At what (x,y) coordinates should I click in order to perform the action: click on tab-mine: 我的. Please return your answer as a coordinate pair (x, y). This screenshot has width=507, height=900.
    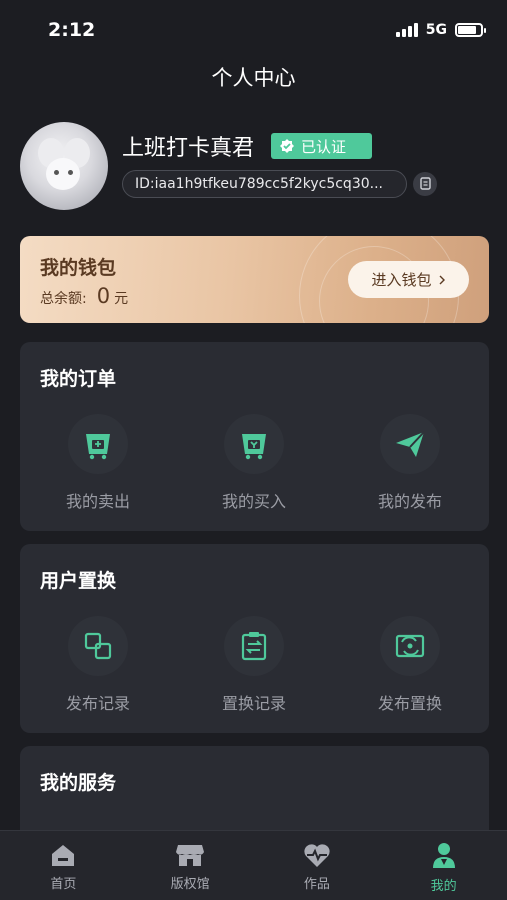
    Looking at the image, I should click on (443, 865).